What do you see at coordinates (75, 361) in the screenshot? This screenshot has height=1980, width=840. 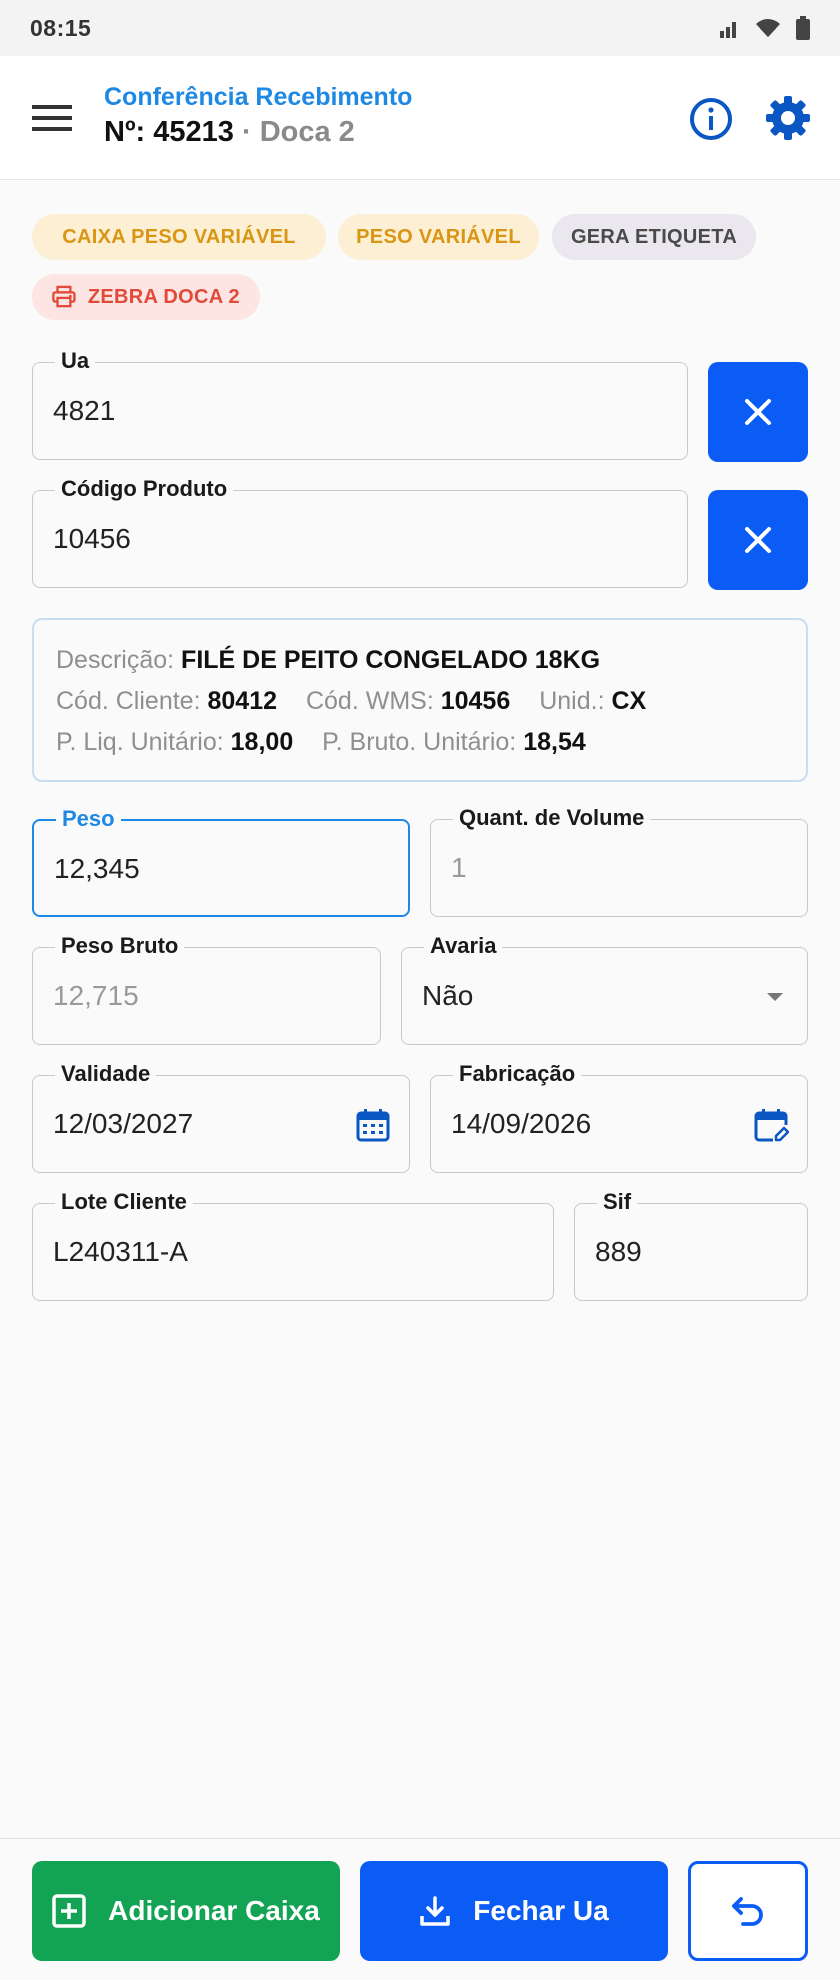 I see `ua-label: Ua` at bounding box center [75, 361].